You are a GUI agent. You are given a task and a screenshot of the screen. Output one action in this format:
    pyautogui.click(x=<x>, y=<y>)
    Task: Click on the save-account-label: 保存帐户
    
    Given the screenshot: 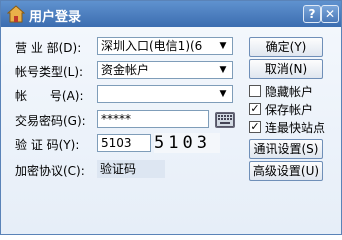 What is the action you would take?
    pyautogui.click(x=289, y=109)
    